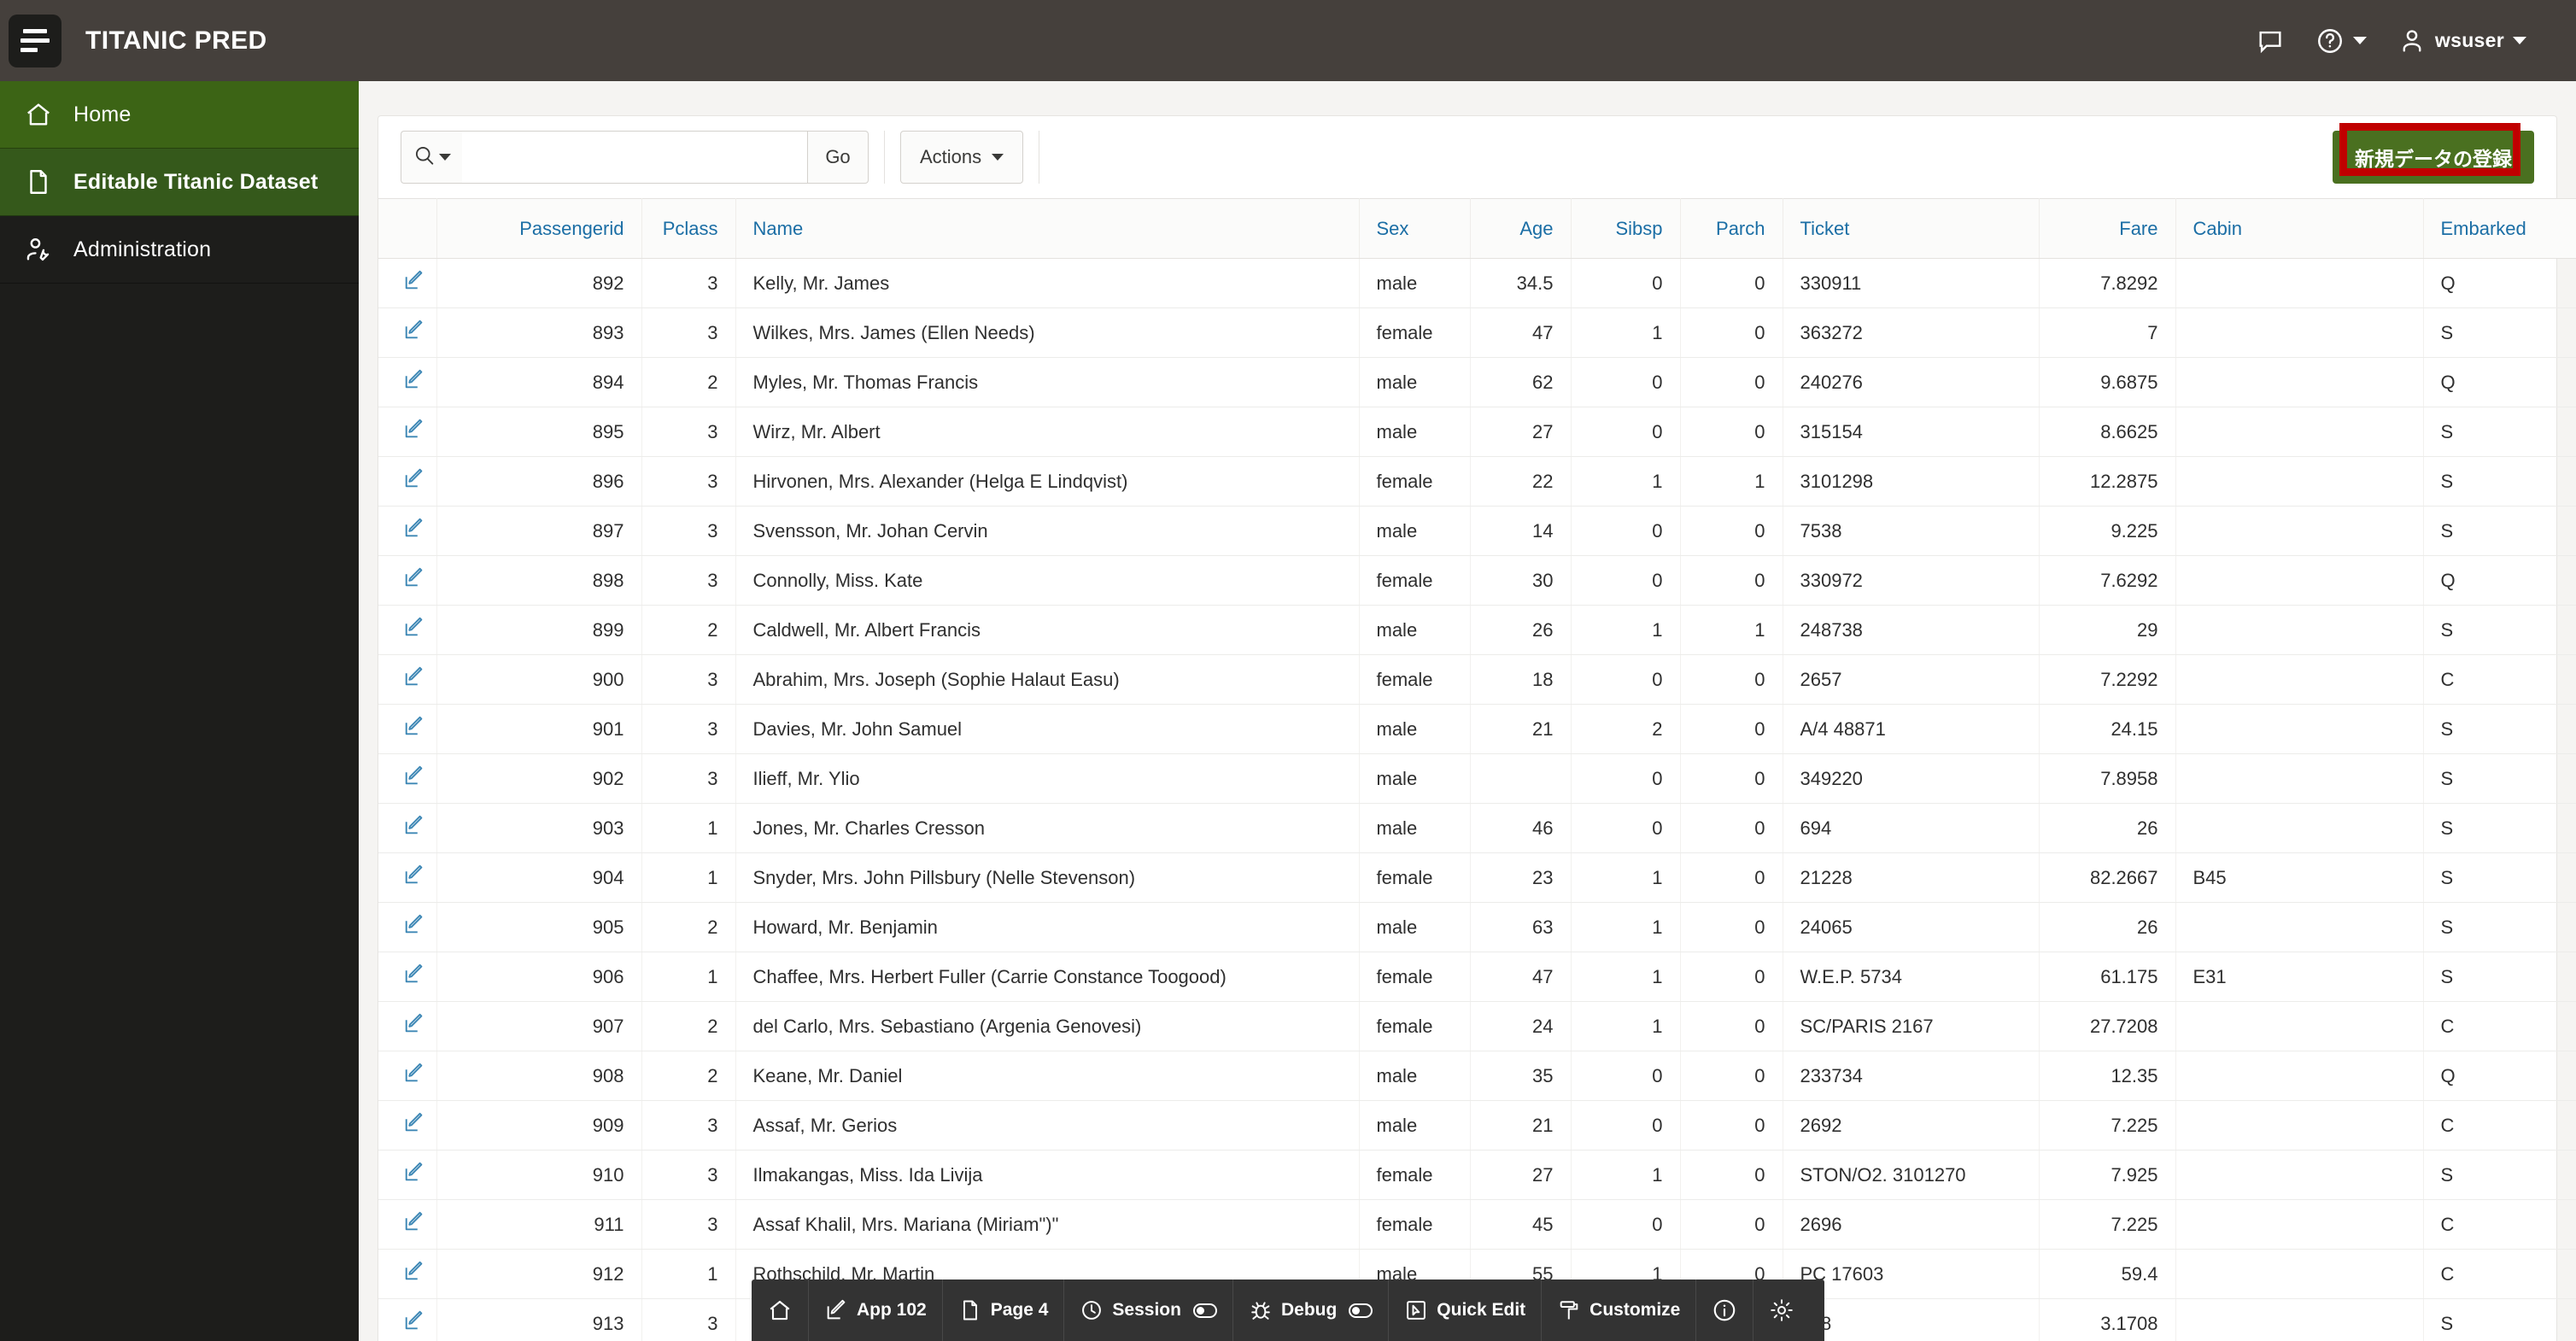 The image size is (2576, 1341). What do you see at coordinates (2299, 1076) in the screenshot?
I see `cell-cabin` at bounding box center [2299, 1076].